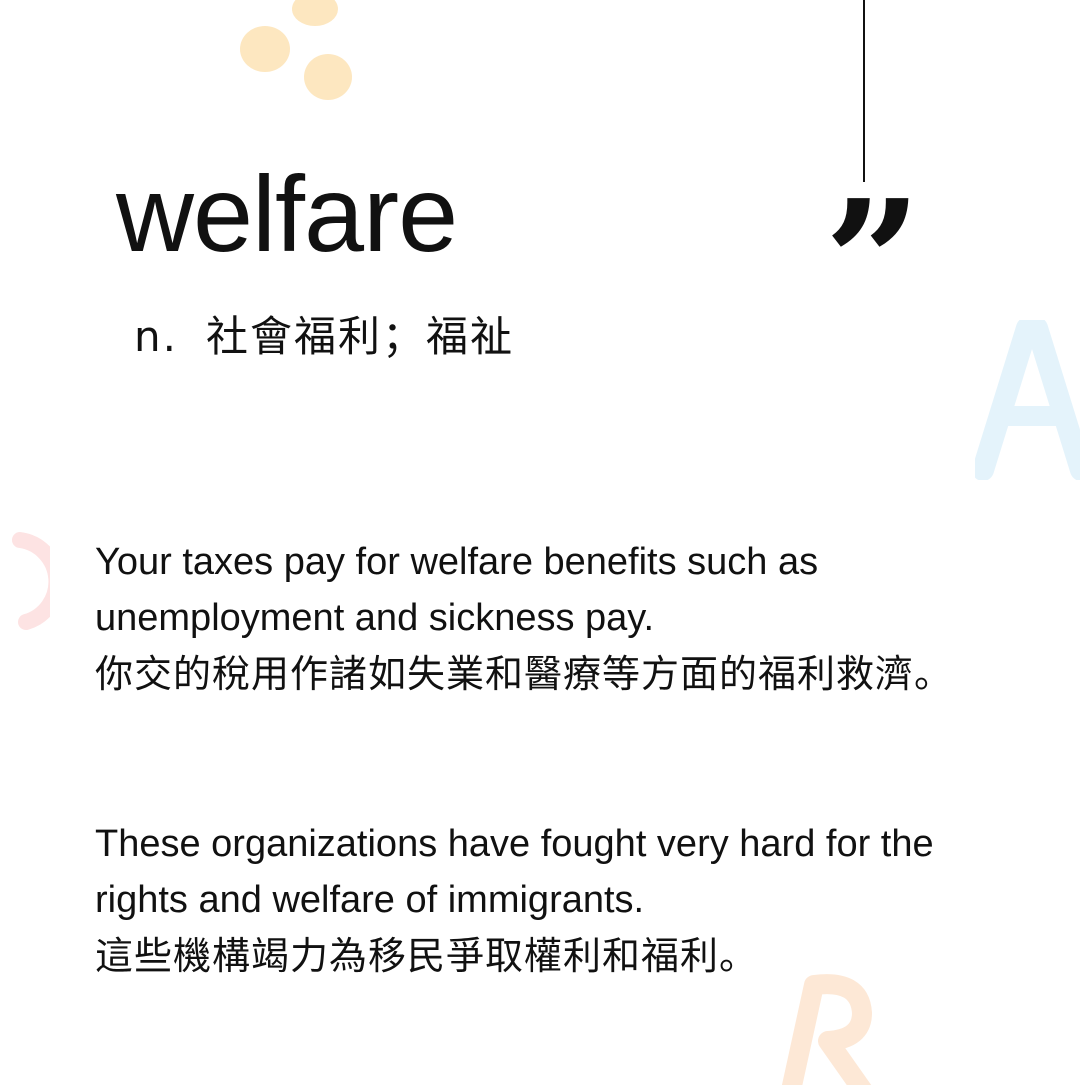  What do you see at coordinates (524, 674) in the screenshot?
I see `example-chinese: 你交的稅用作諸如失業和醫療等方面的福利救濟。` at bounding box center [524, 674].